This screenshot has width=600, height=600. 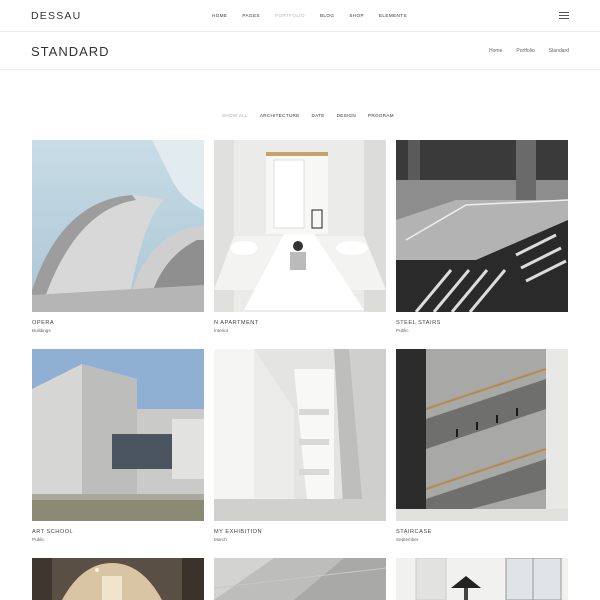 I want to click on nav-item-elements: ELEMENTS, so click(x=393, y=15).